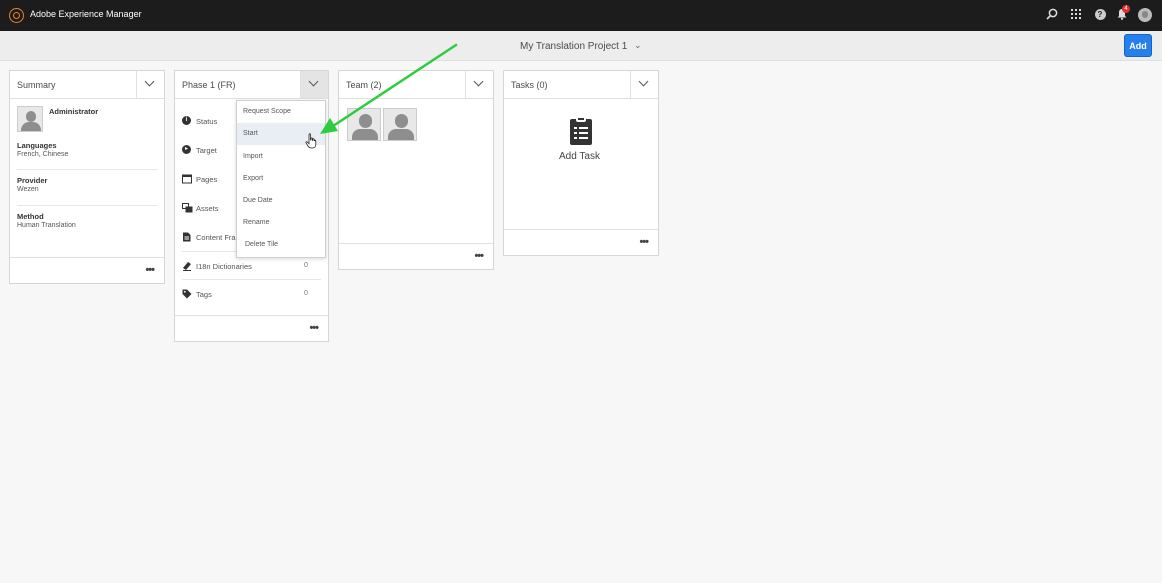  Describe the element at coordinates (252, 296) in the screenshot. I see `phase-row-tags: Tags 0` at that location.